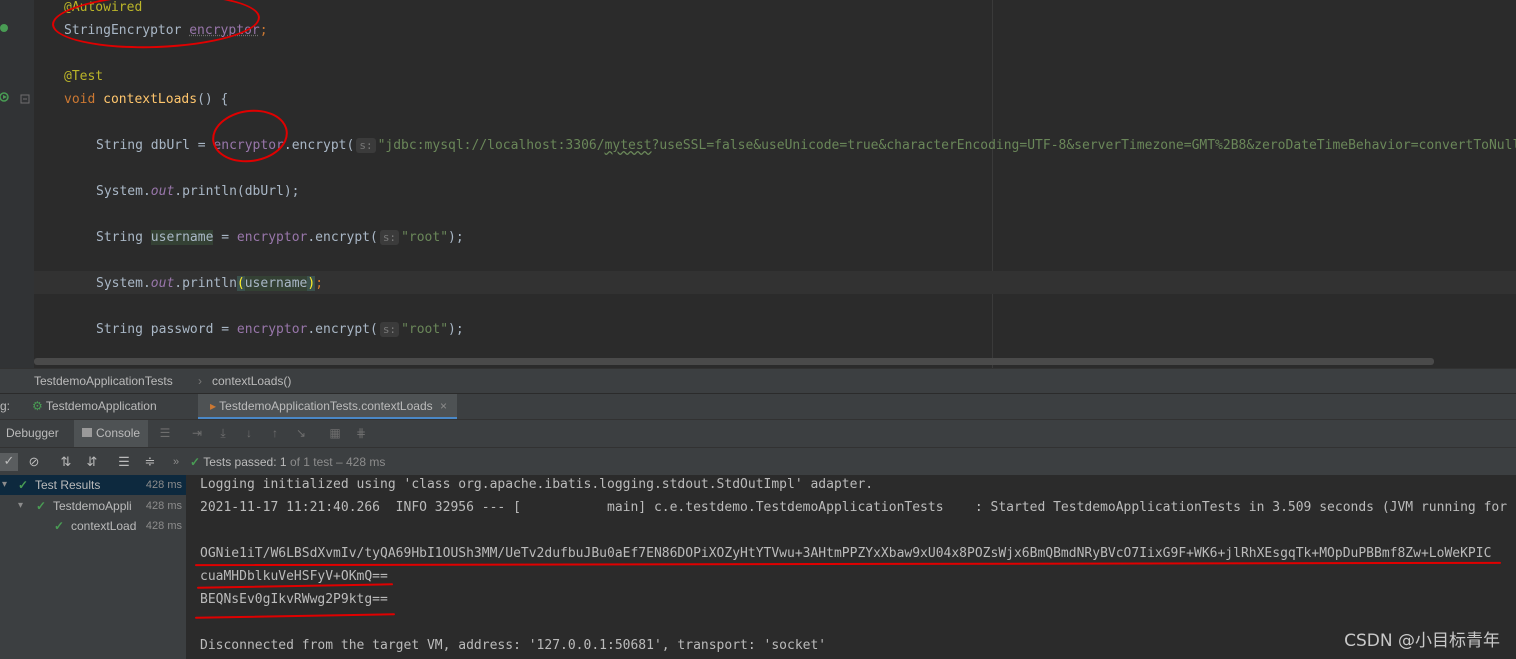  What do you see at coordinates (205, 283) in the screenshot?
I see `println-call: .println` at bounding box center [205, 283].